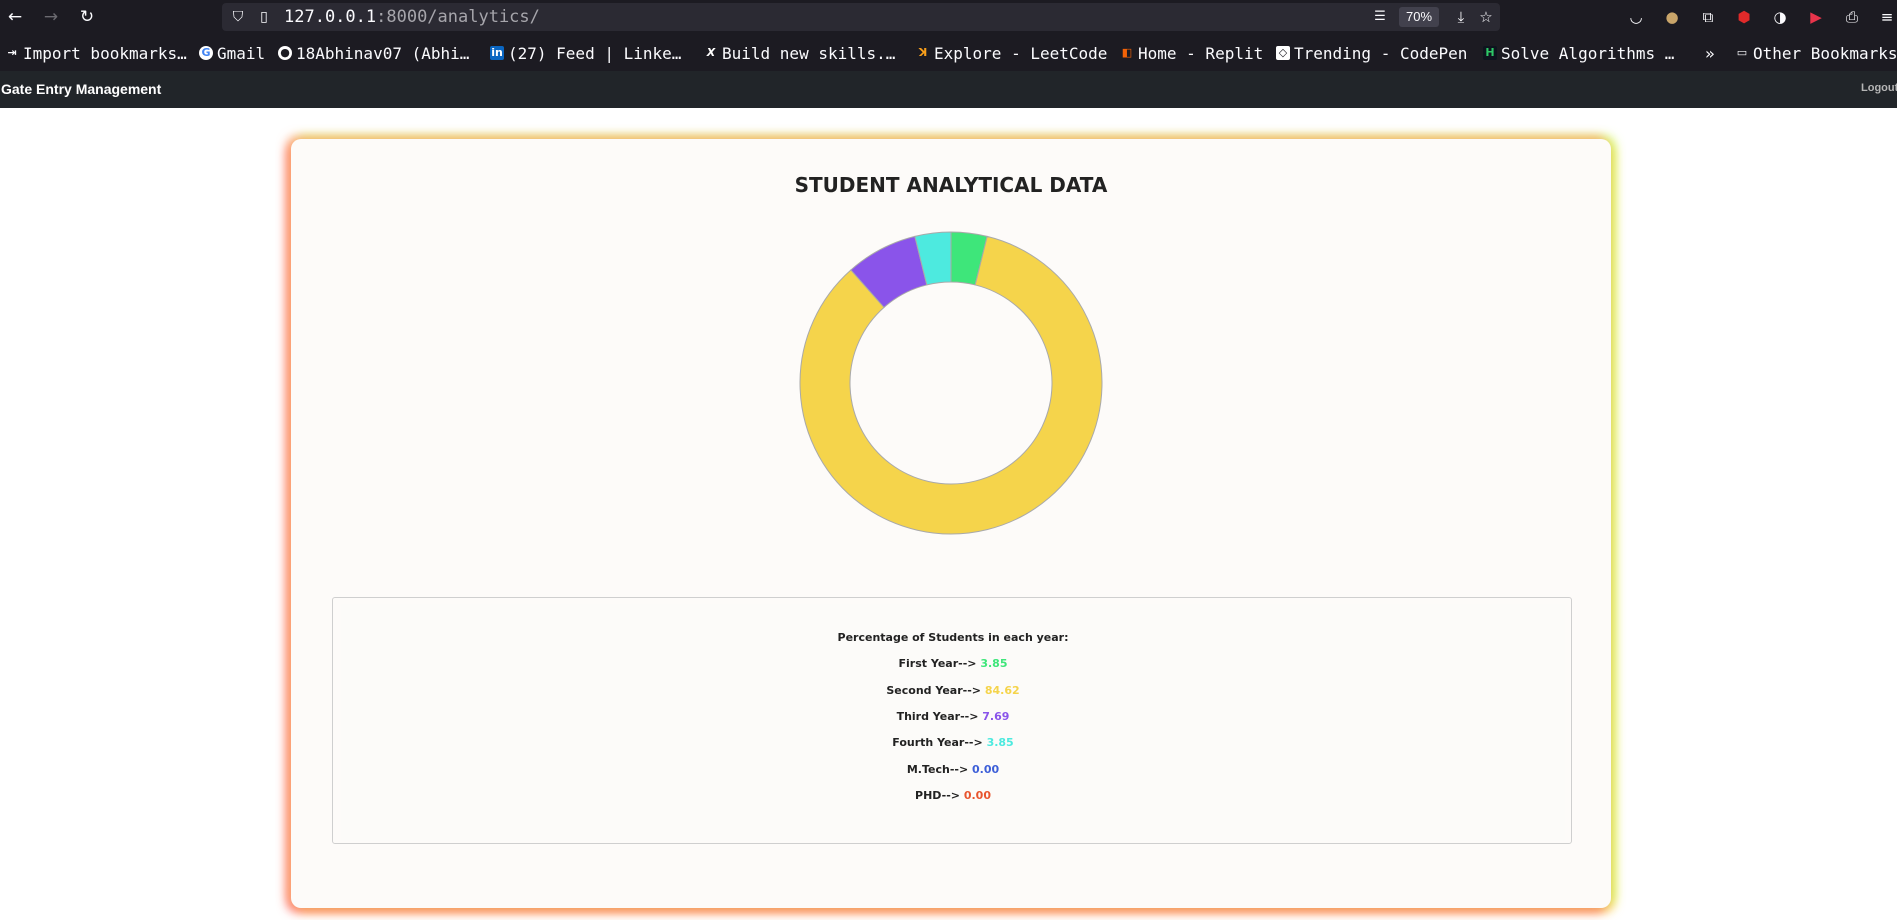  I want to click on extensions-icon: ⧉, so click(1708, 17).